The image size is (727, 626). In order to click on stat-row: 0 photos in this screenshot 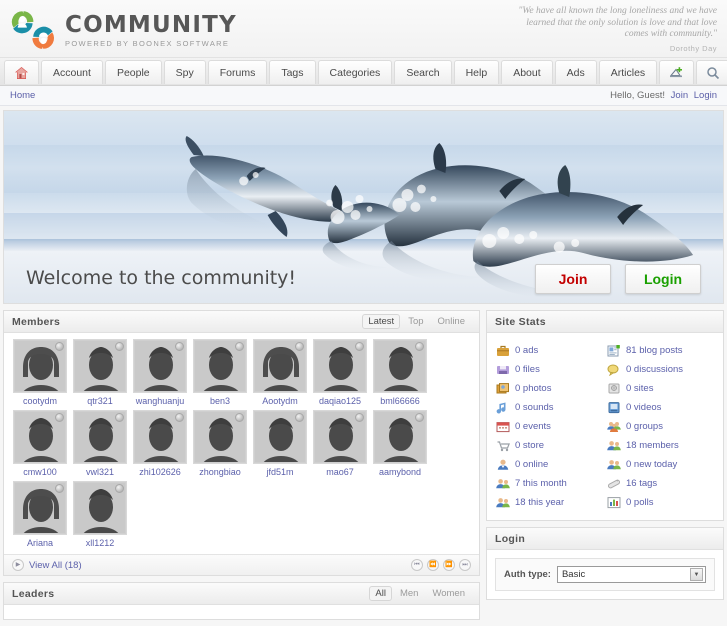, I will do `click(550, 388)`.